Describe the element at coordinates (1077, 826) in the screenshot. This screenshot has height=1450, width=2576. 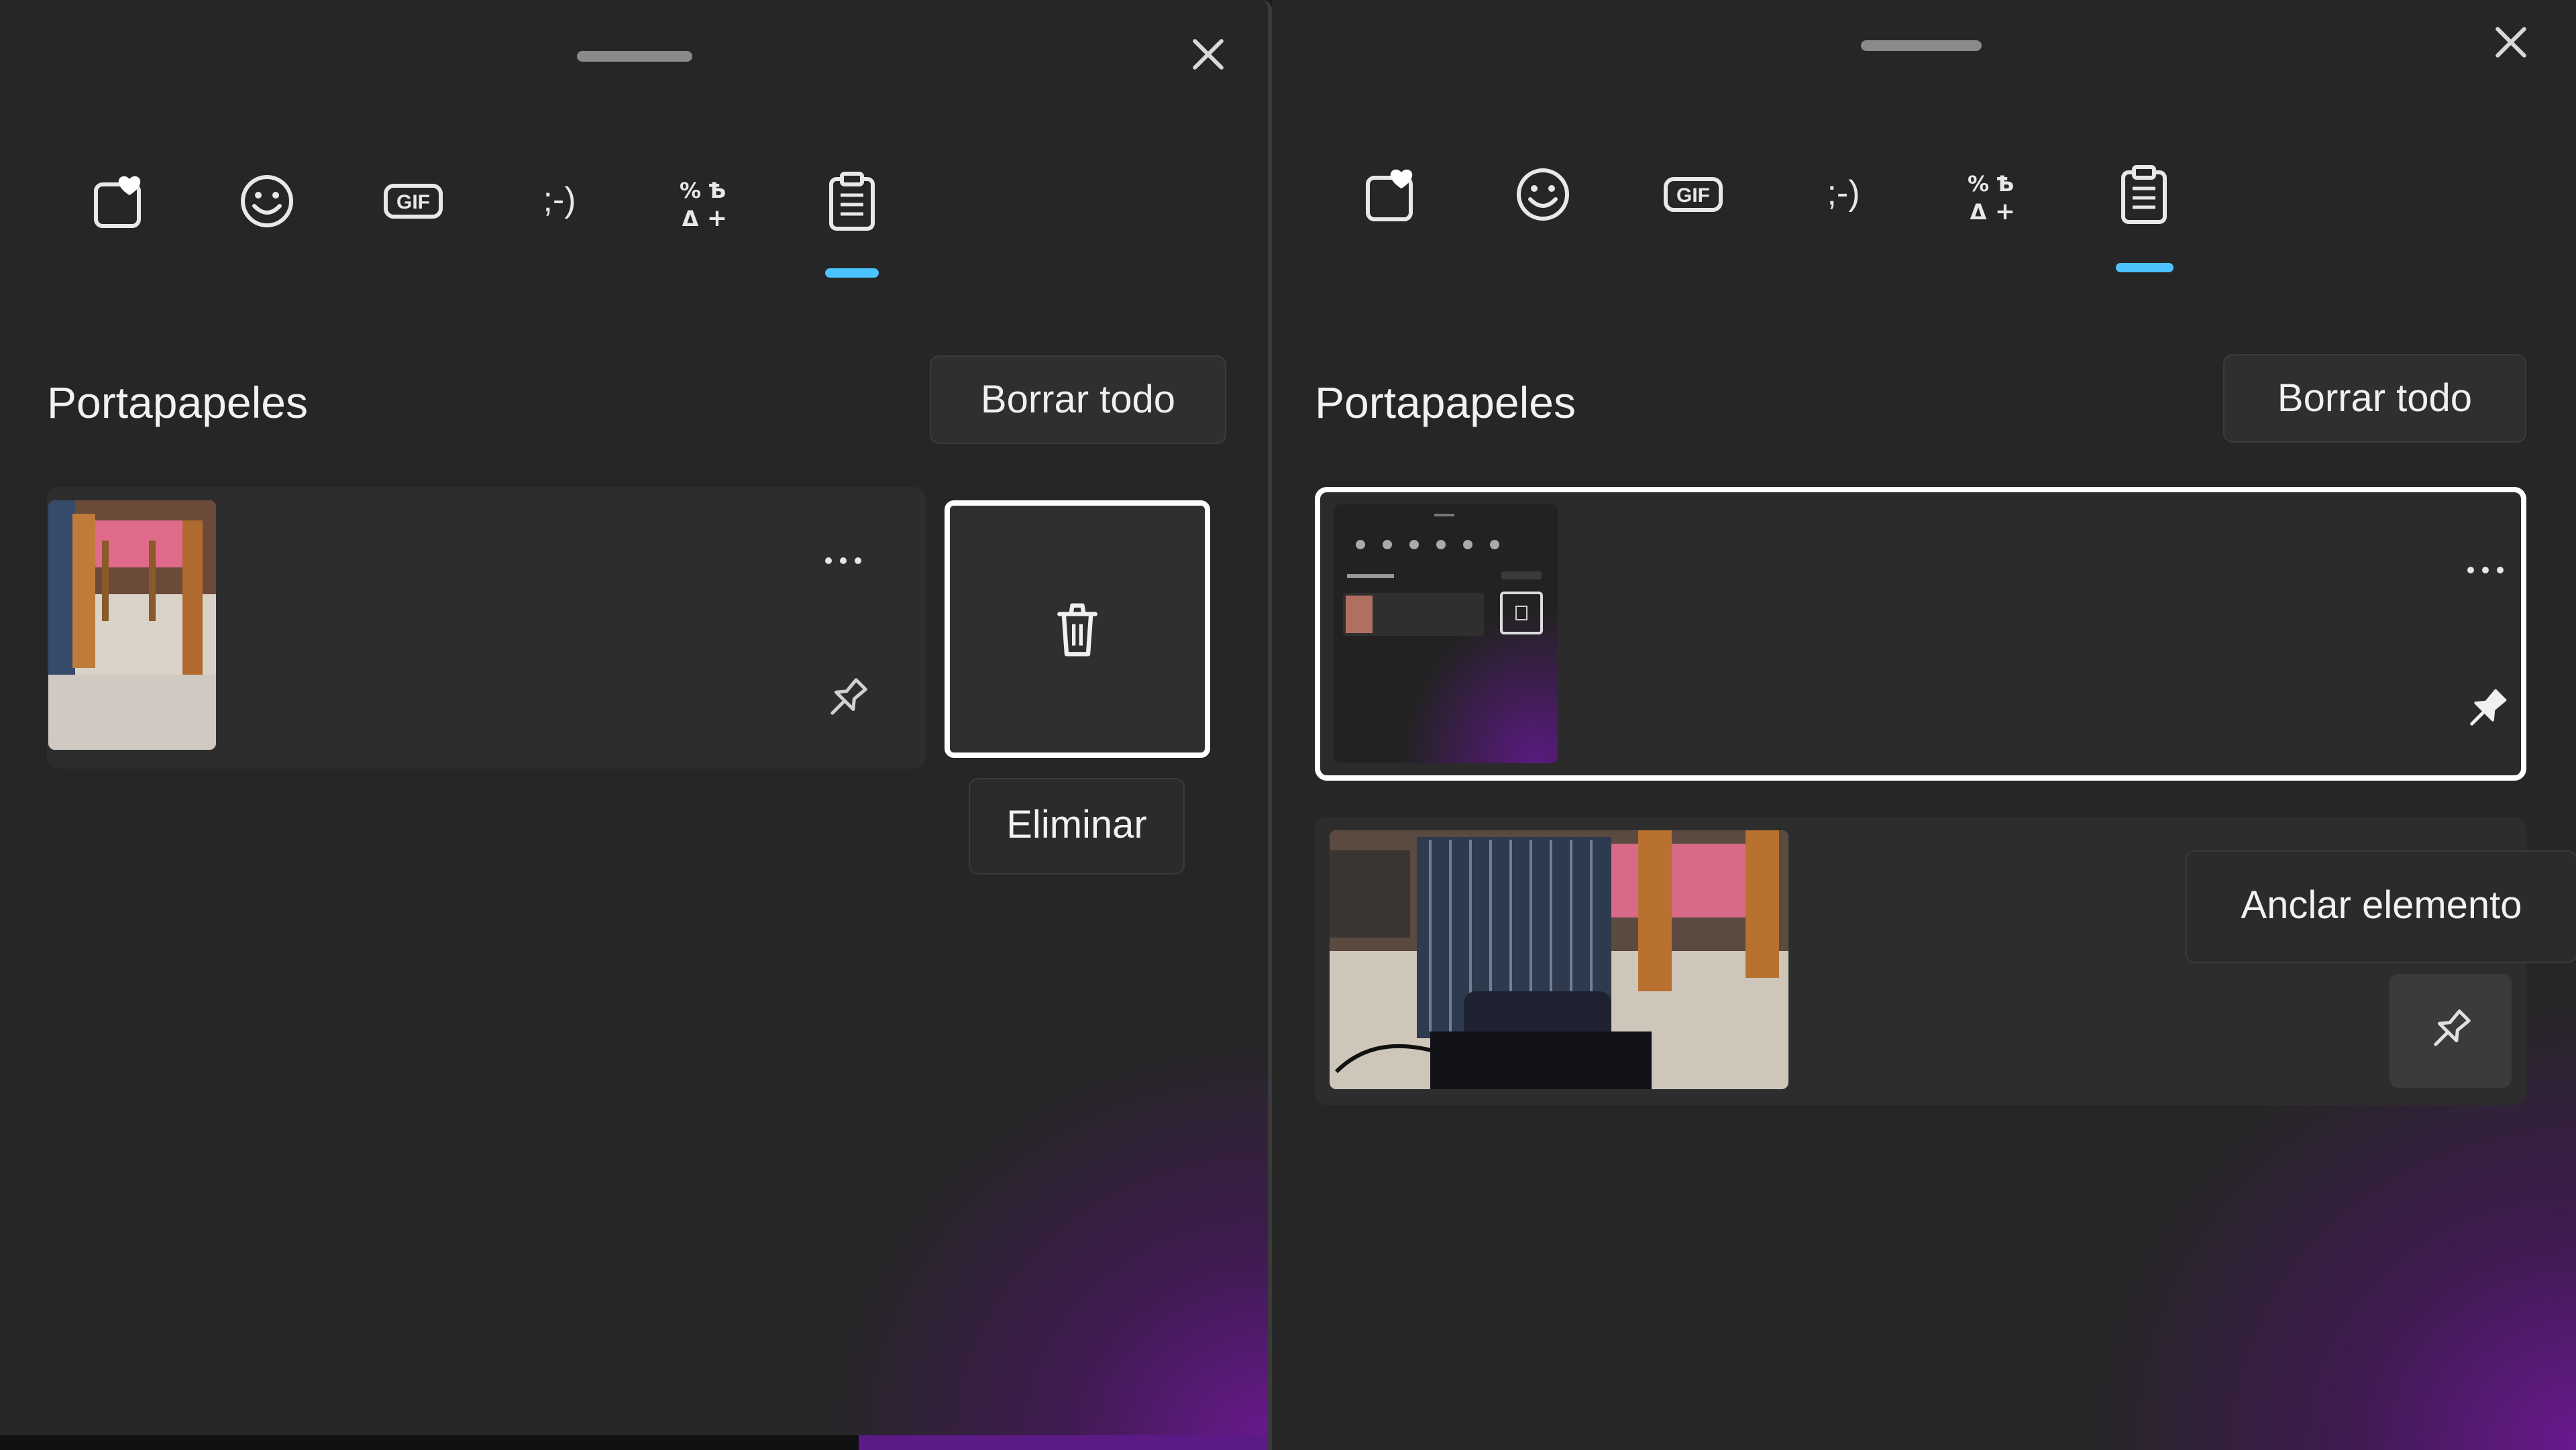
I see `tooltip-delete: Eliminar` at that location.